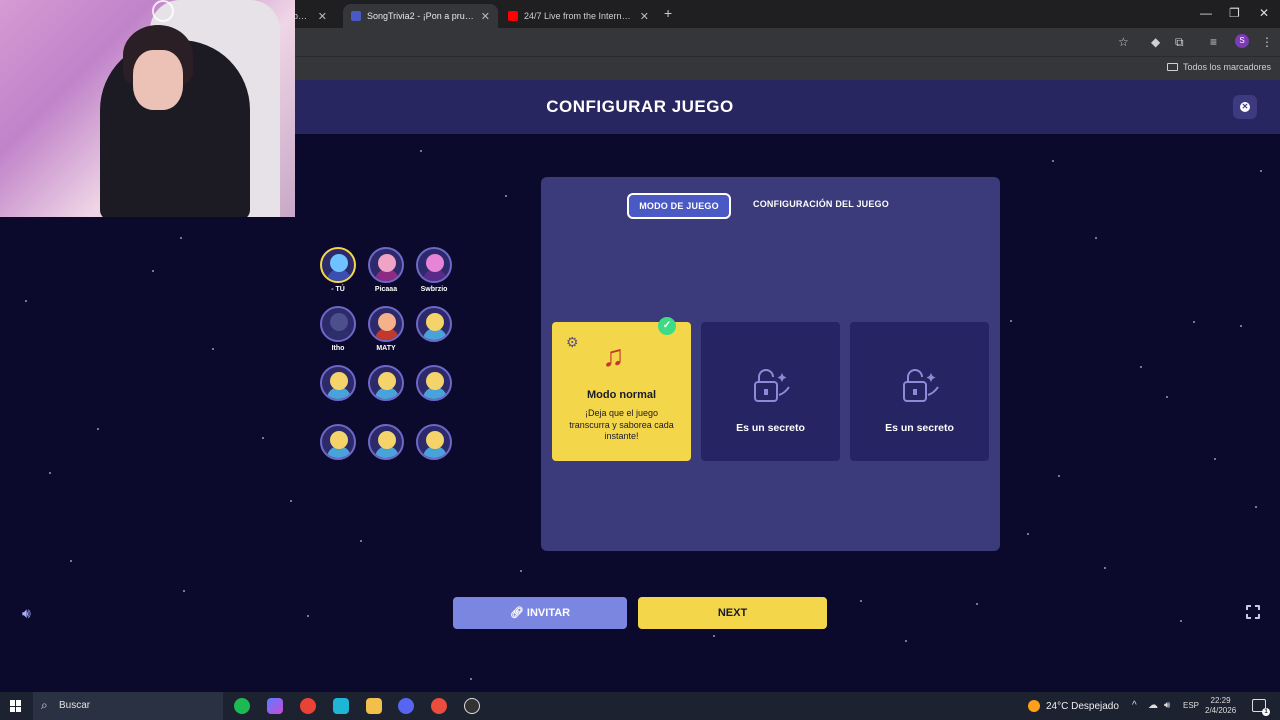 The height and width of the screenshot is (720, 1280). I want to click on webcam-overlay, so click(147, 108).